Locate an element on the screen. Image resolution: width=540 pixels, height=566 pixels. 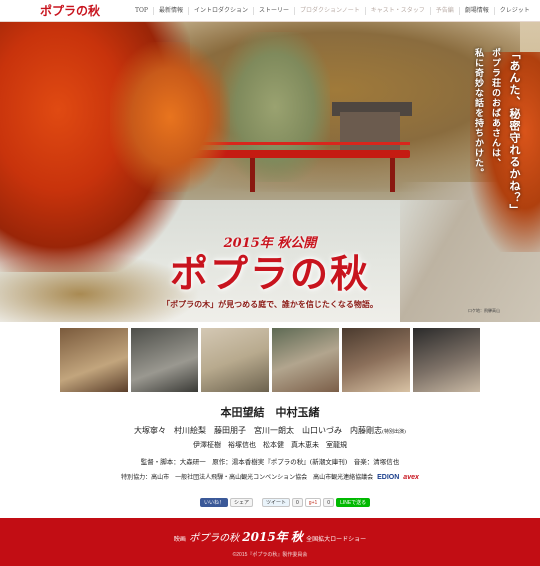
social-share-right: ツイート 0 g+1 0 LINEで送る is located at coordinates (316, 504).